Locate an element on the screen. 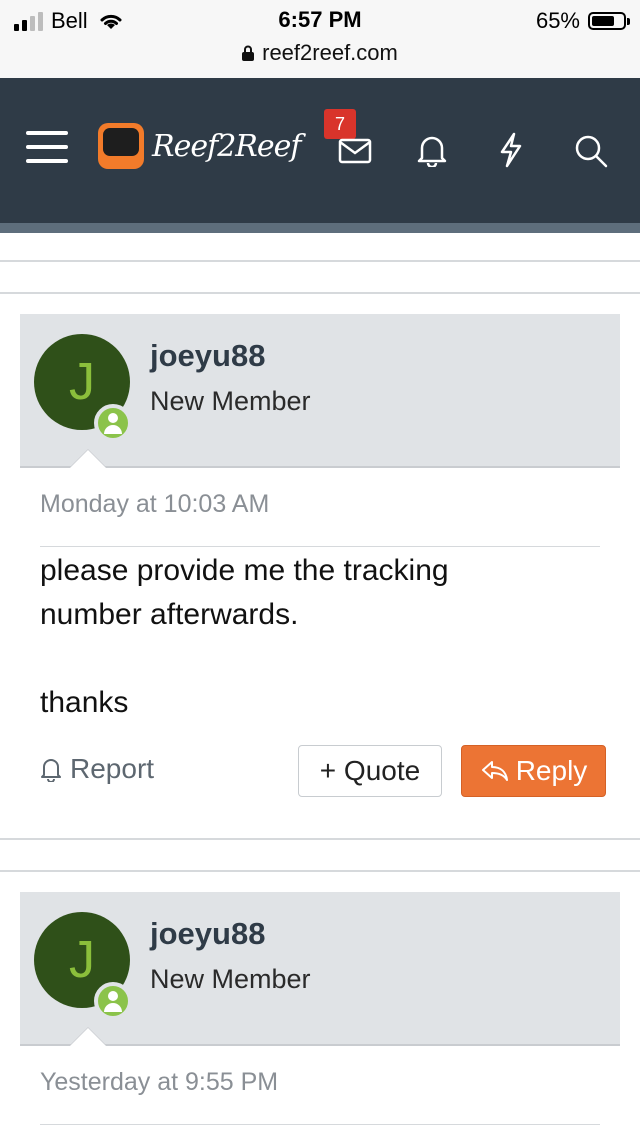 This screenshot has width=640, height=1136. bell-outline-icon is located at coordinates (51, 770).